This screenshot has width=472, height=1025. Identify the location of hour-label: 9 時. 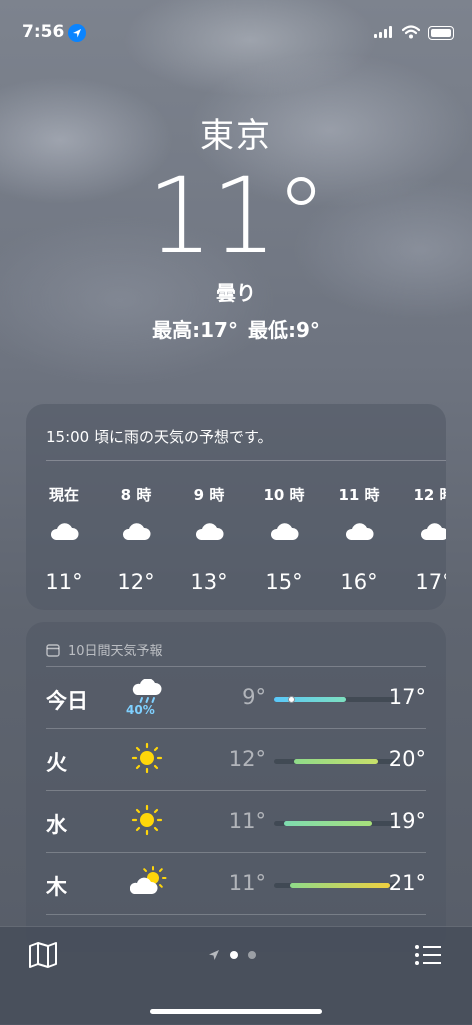
(209, 495).